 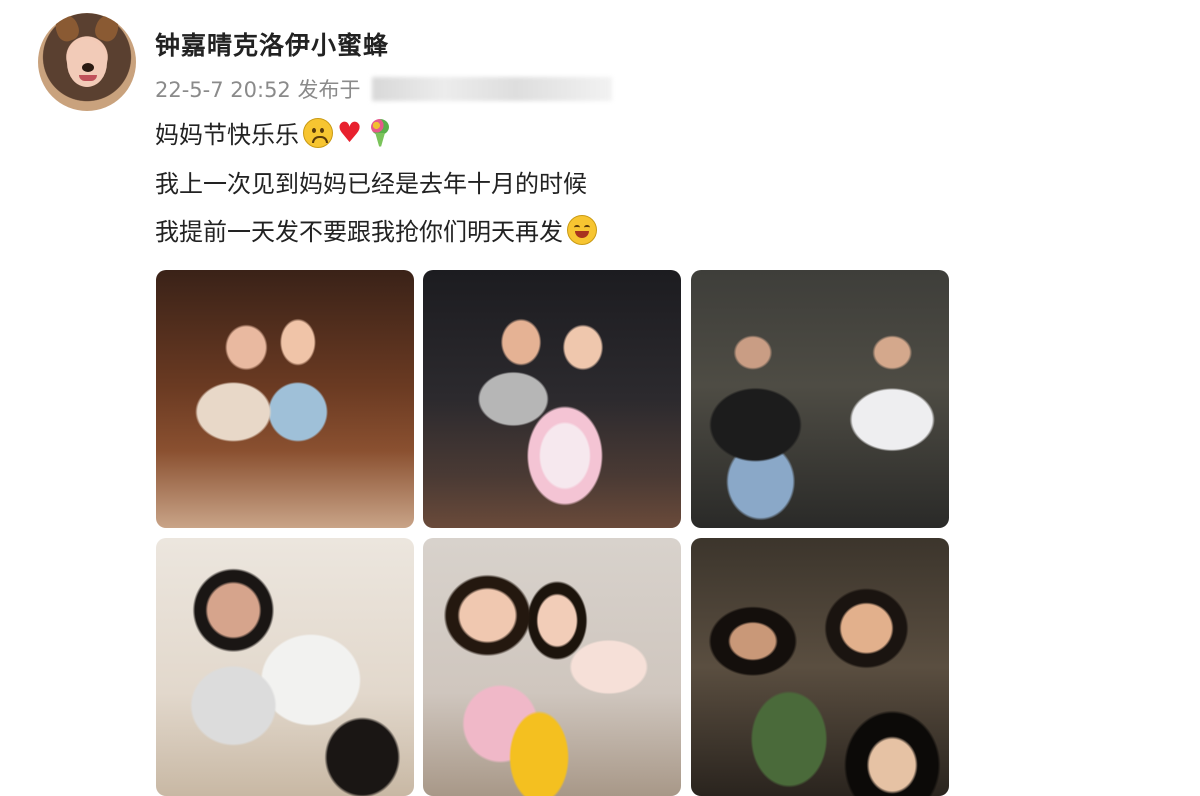 I want to click on post-text: 我上一次见到妈妈已经是去年十月的时候, so click(x=371, y=184).